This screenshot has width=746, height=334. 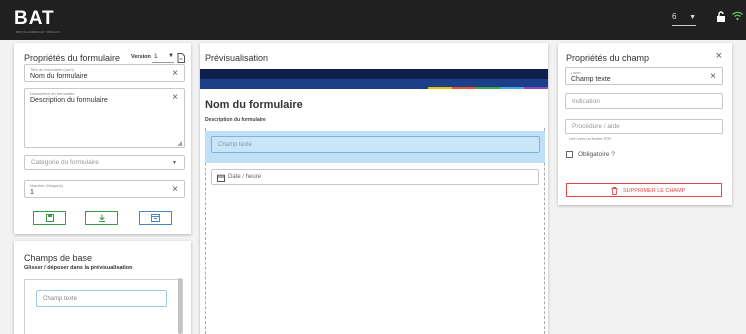 I want to click on steps-label: Nombre d'étape(s), so click(x=46, y=185).